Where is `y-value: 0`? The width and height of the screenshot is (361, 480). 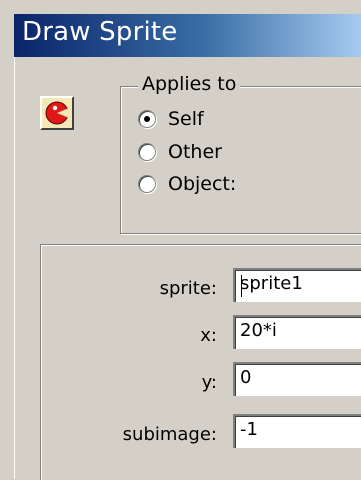
y-value: 0 is located at coordinates (246, 377).